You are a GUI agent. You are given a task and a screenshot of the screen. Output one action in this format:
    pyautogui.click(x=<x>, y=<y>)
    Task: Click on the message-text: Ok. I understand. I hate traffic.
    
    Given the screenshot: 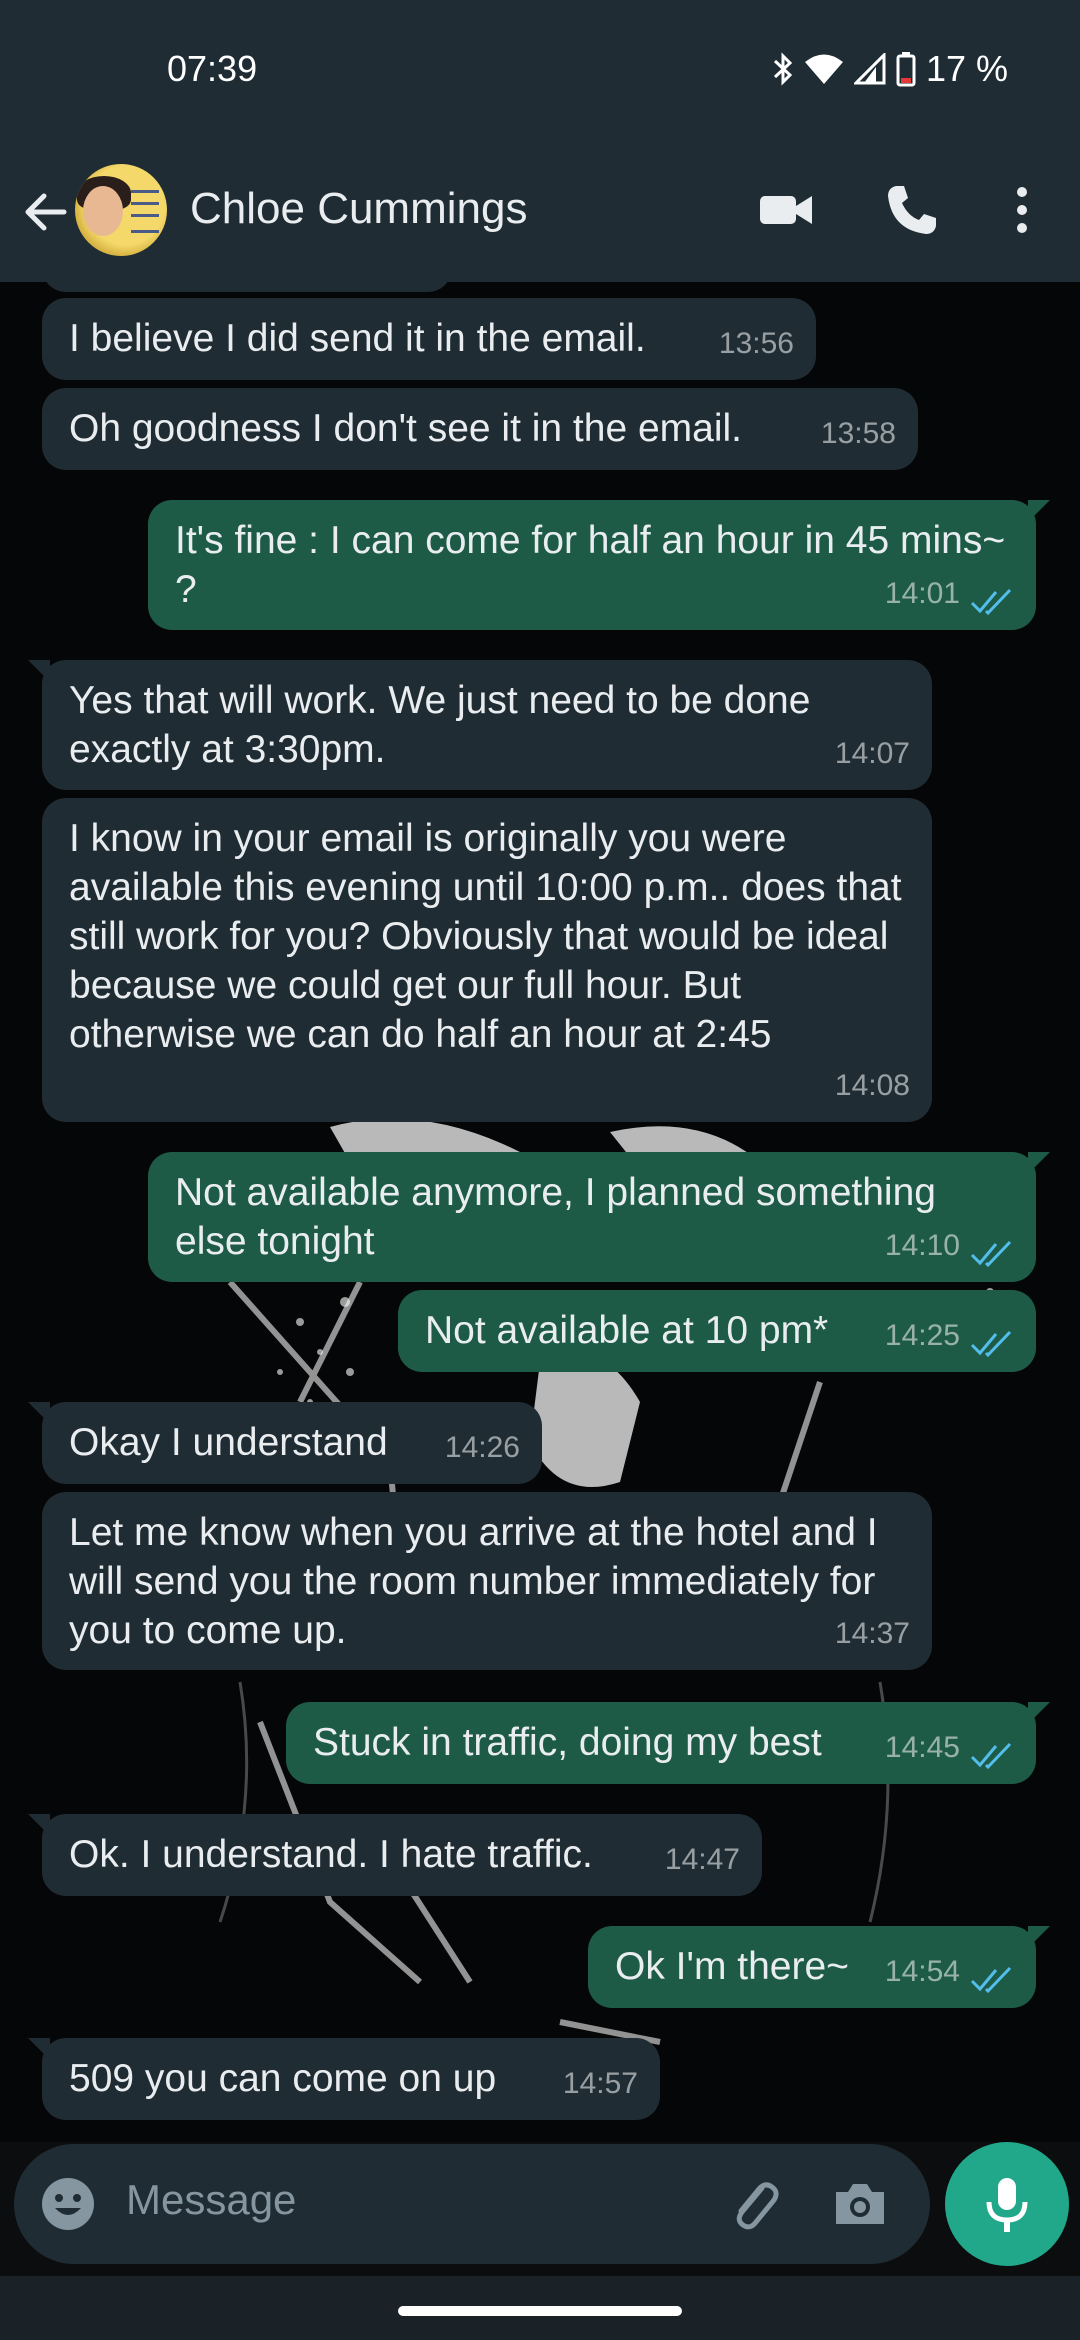 What is the action you would take?
    pyautogui.click(x=331, y=1854)
    